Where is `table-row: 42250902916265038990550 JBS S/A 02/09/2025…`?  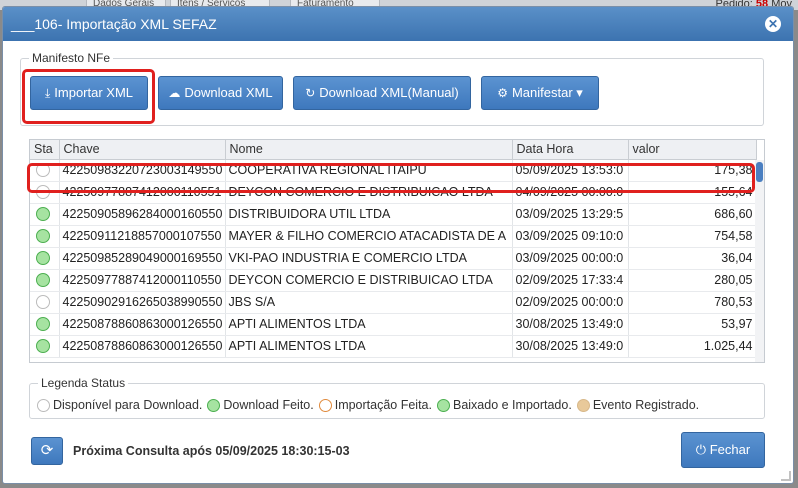 table-row: 42250902916265038990550 JBS S/A 02/09/2025… is located at coordinates (393, 302).